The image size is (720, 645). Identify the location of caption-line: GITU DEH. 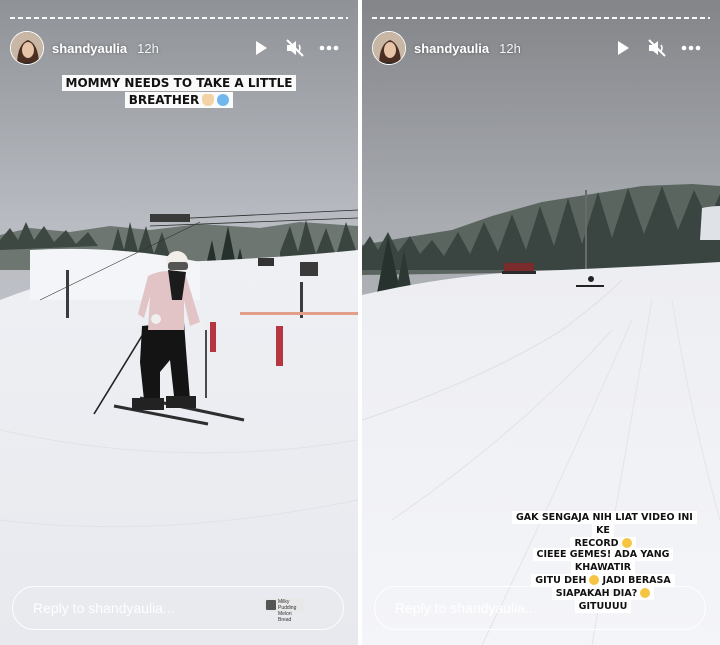
(561, 580).